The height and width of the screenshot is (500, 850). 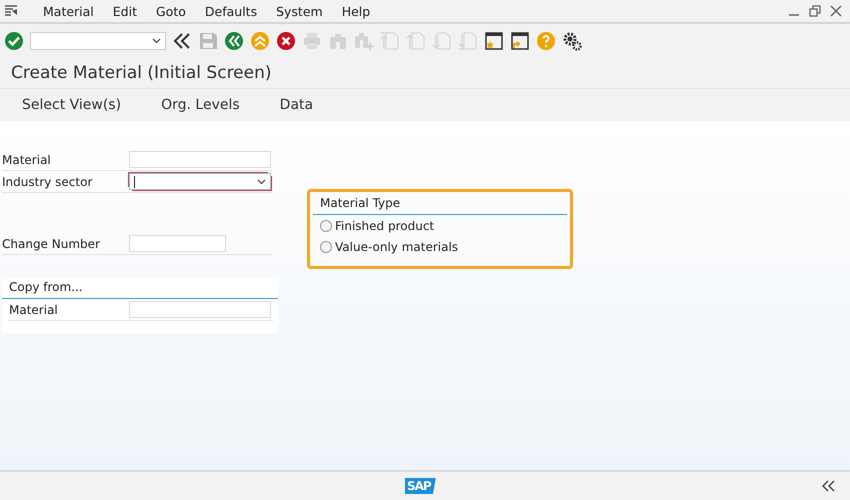 What do you see at coordinates (200, 105) in the screenshot?
I see `toolbar-button: Org. Levels` at bounding box center [200, 105].